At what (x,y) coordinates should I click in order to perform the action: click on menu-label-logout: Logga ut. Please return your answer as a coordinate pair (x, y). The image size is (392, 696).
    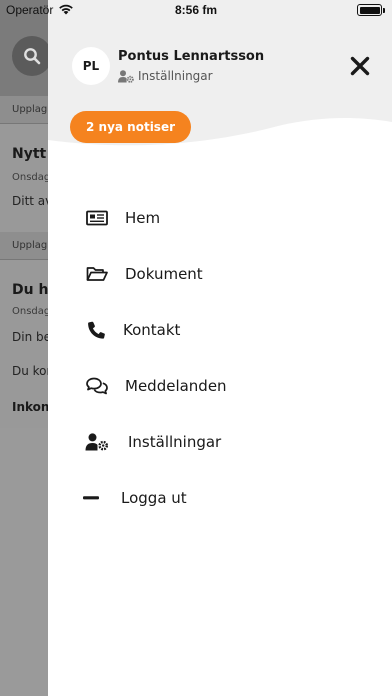
    Looking at the image, I should click on (154, 498).